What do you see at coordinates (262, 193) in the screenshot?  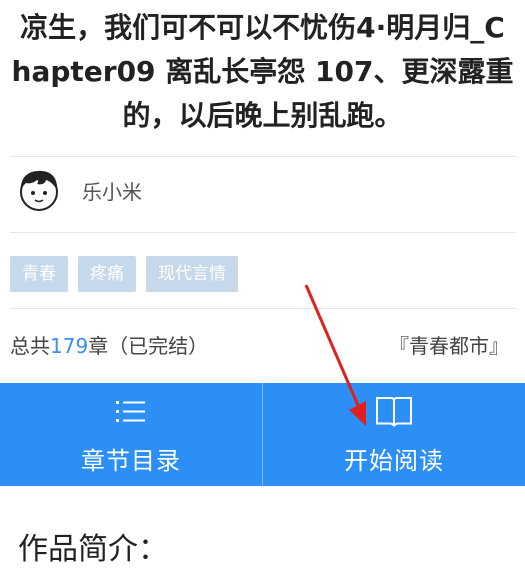 I see `author-row: 乐小米` at bounding box center [262, 193].